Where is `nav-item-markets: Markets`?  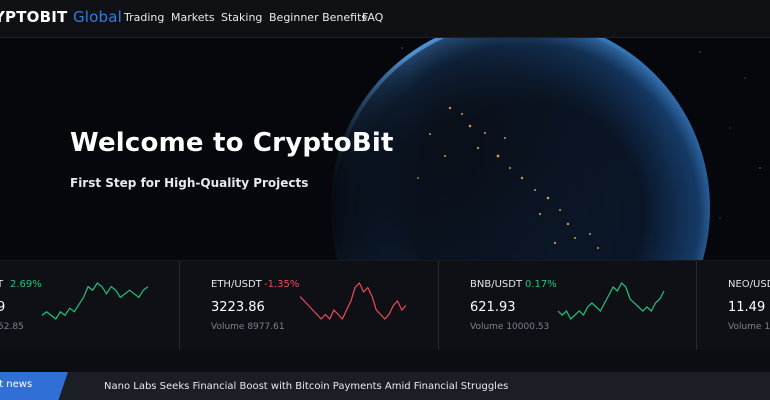
nav-item-markets: Markets is located at coordinates (193, 17).